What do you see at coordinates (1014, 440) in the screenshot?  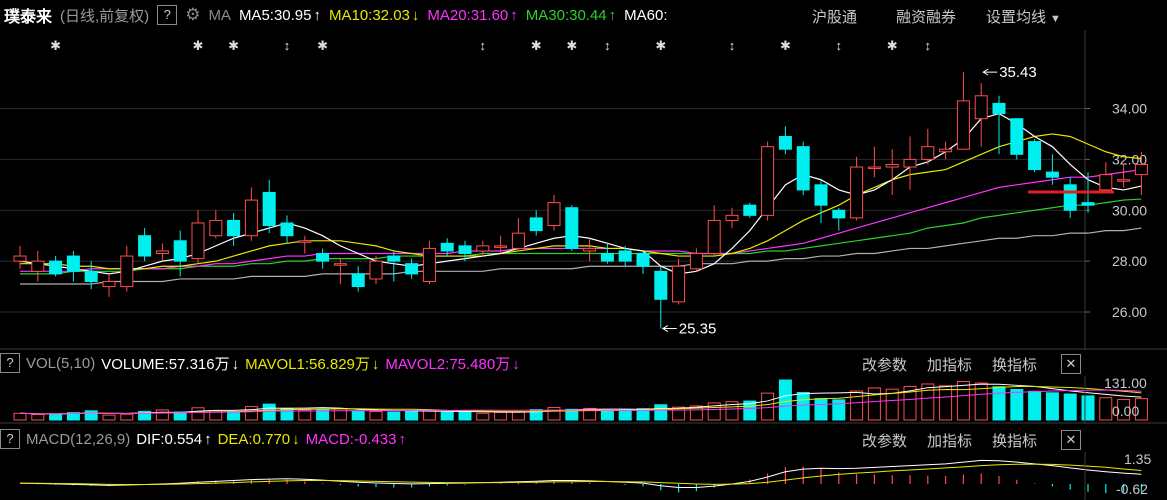 I see `macd-switch-button: 换指标` at bounding box center [1014, 440].